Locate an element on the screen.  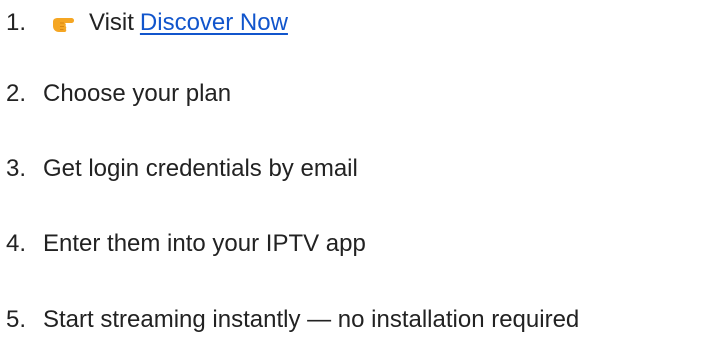
step-number: 2. is located at coordinates (16, 93).